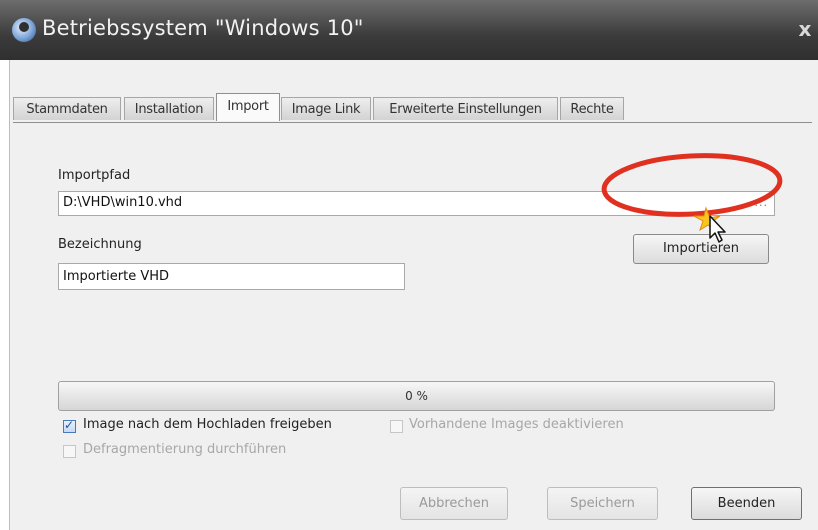 Image resolution: width=818 pixels, height=530 pixels. Describe the element at coordinates (592, 108) in the screenshot. I see `tab-rechte: Rechte` at that location.